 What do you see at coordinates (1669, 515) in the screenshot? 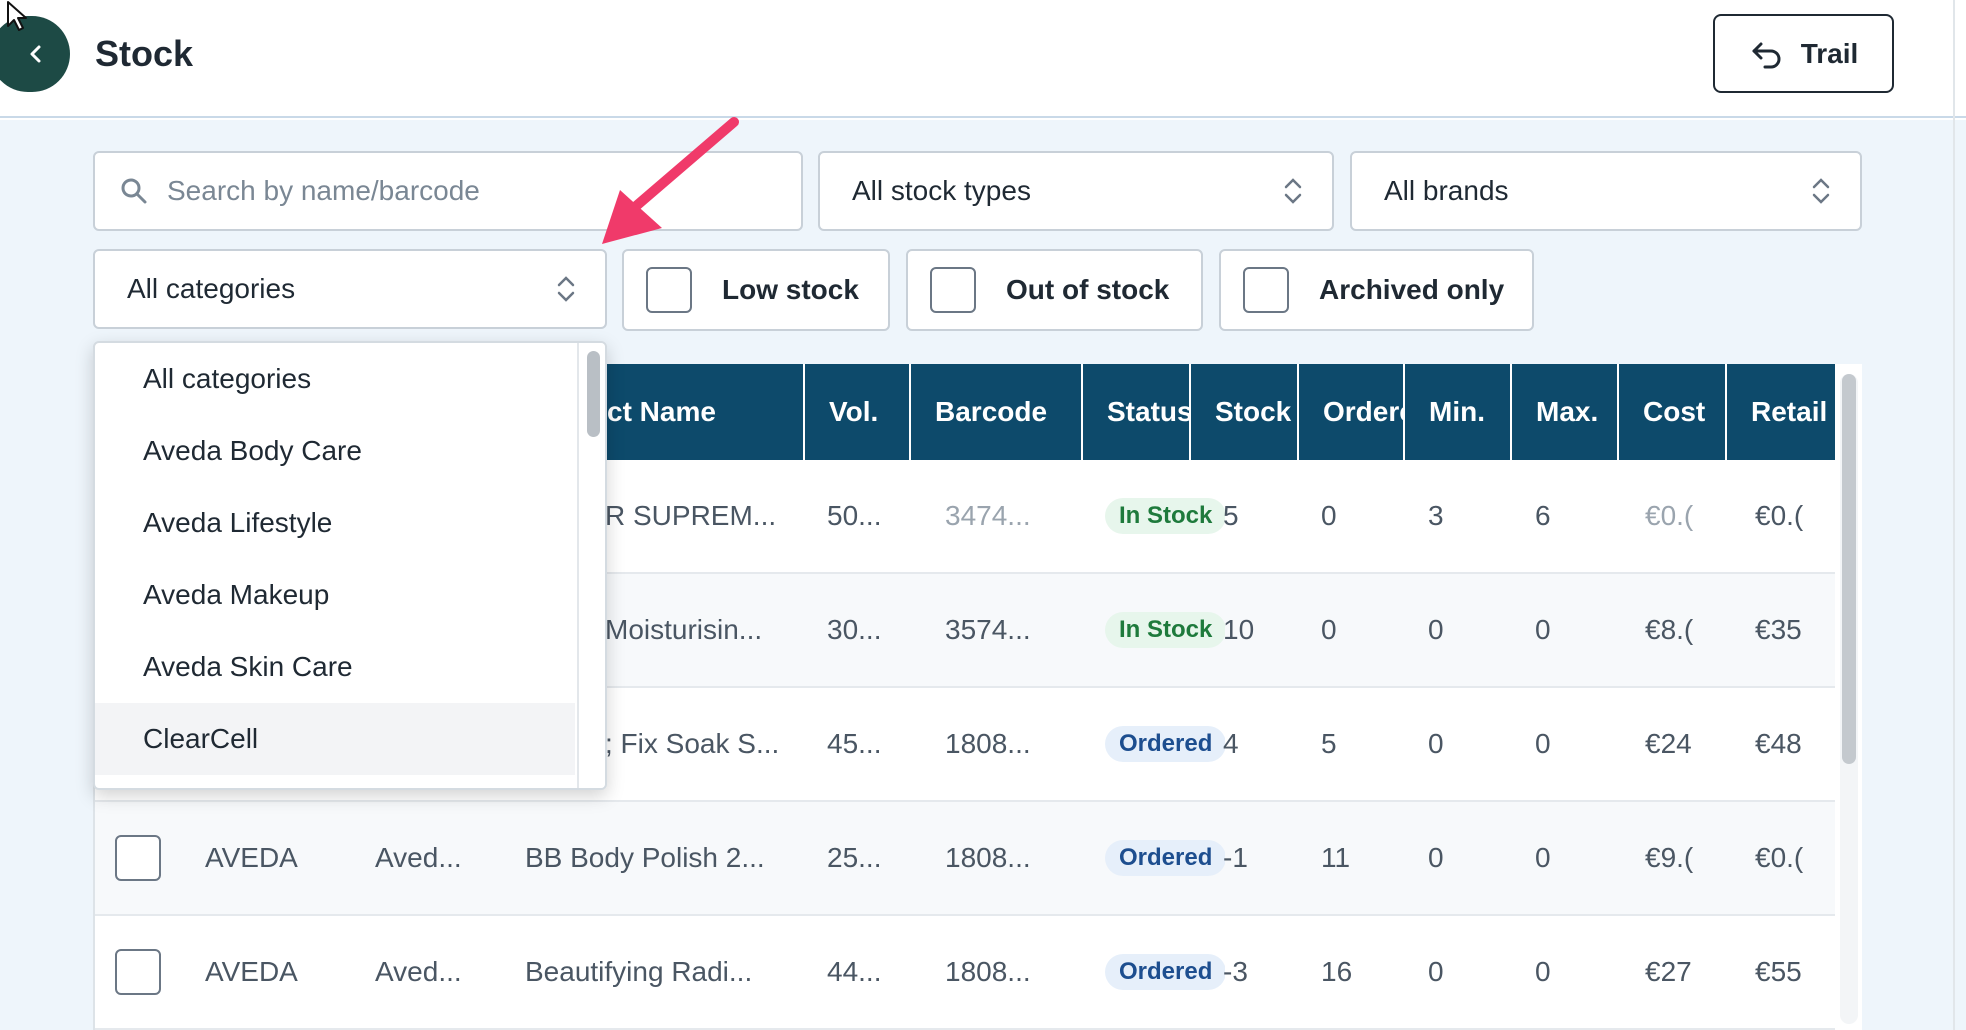
I see `cost-cell: €0.(` at bounding box center [1669, 515].